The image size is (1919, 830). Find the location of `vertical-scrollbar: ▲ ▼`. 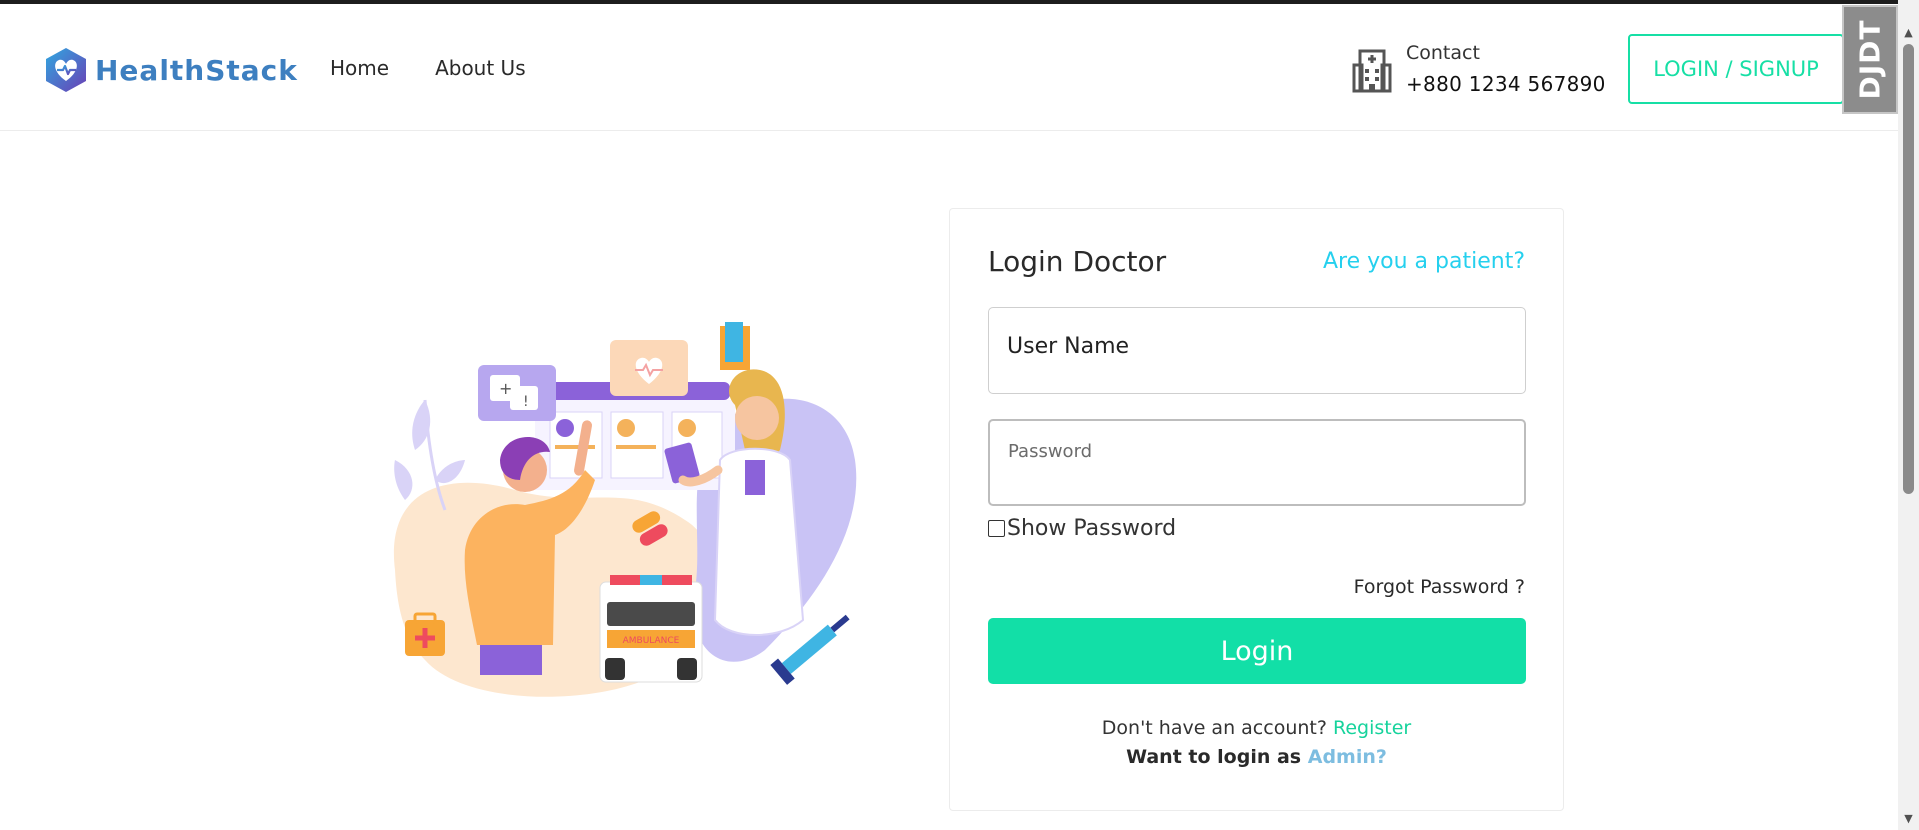

vertical-scrollbar: ▲ ▼ is located at coordinates (1908, 415).